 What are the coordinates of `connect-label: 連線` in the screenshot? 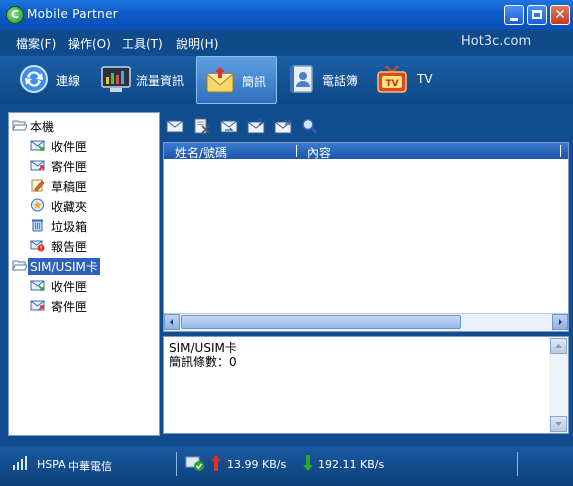 It's located at (68, 81).